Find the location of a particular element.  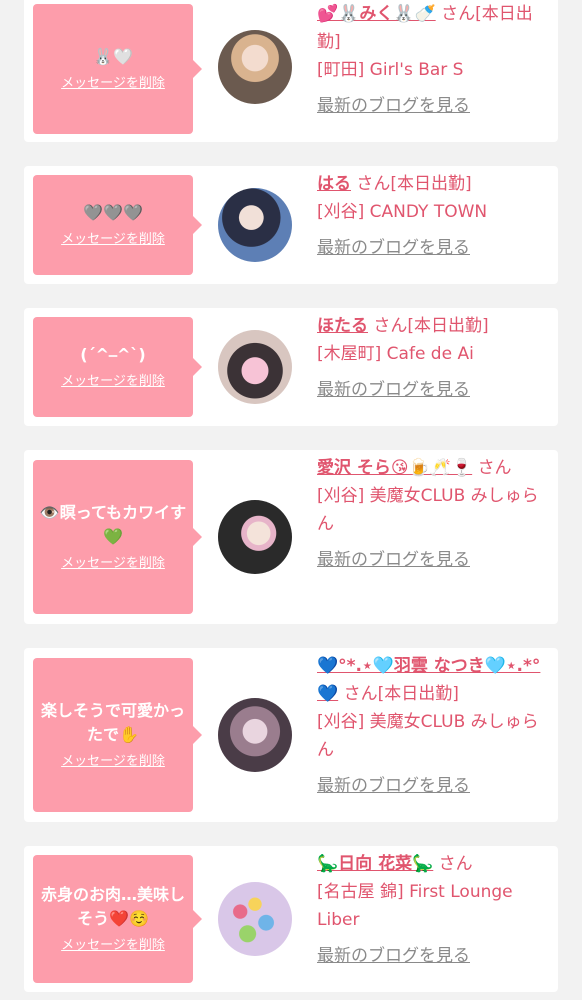

message-text: 🩶🩶🩶 is located at coordinates (113, 212).